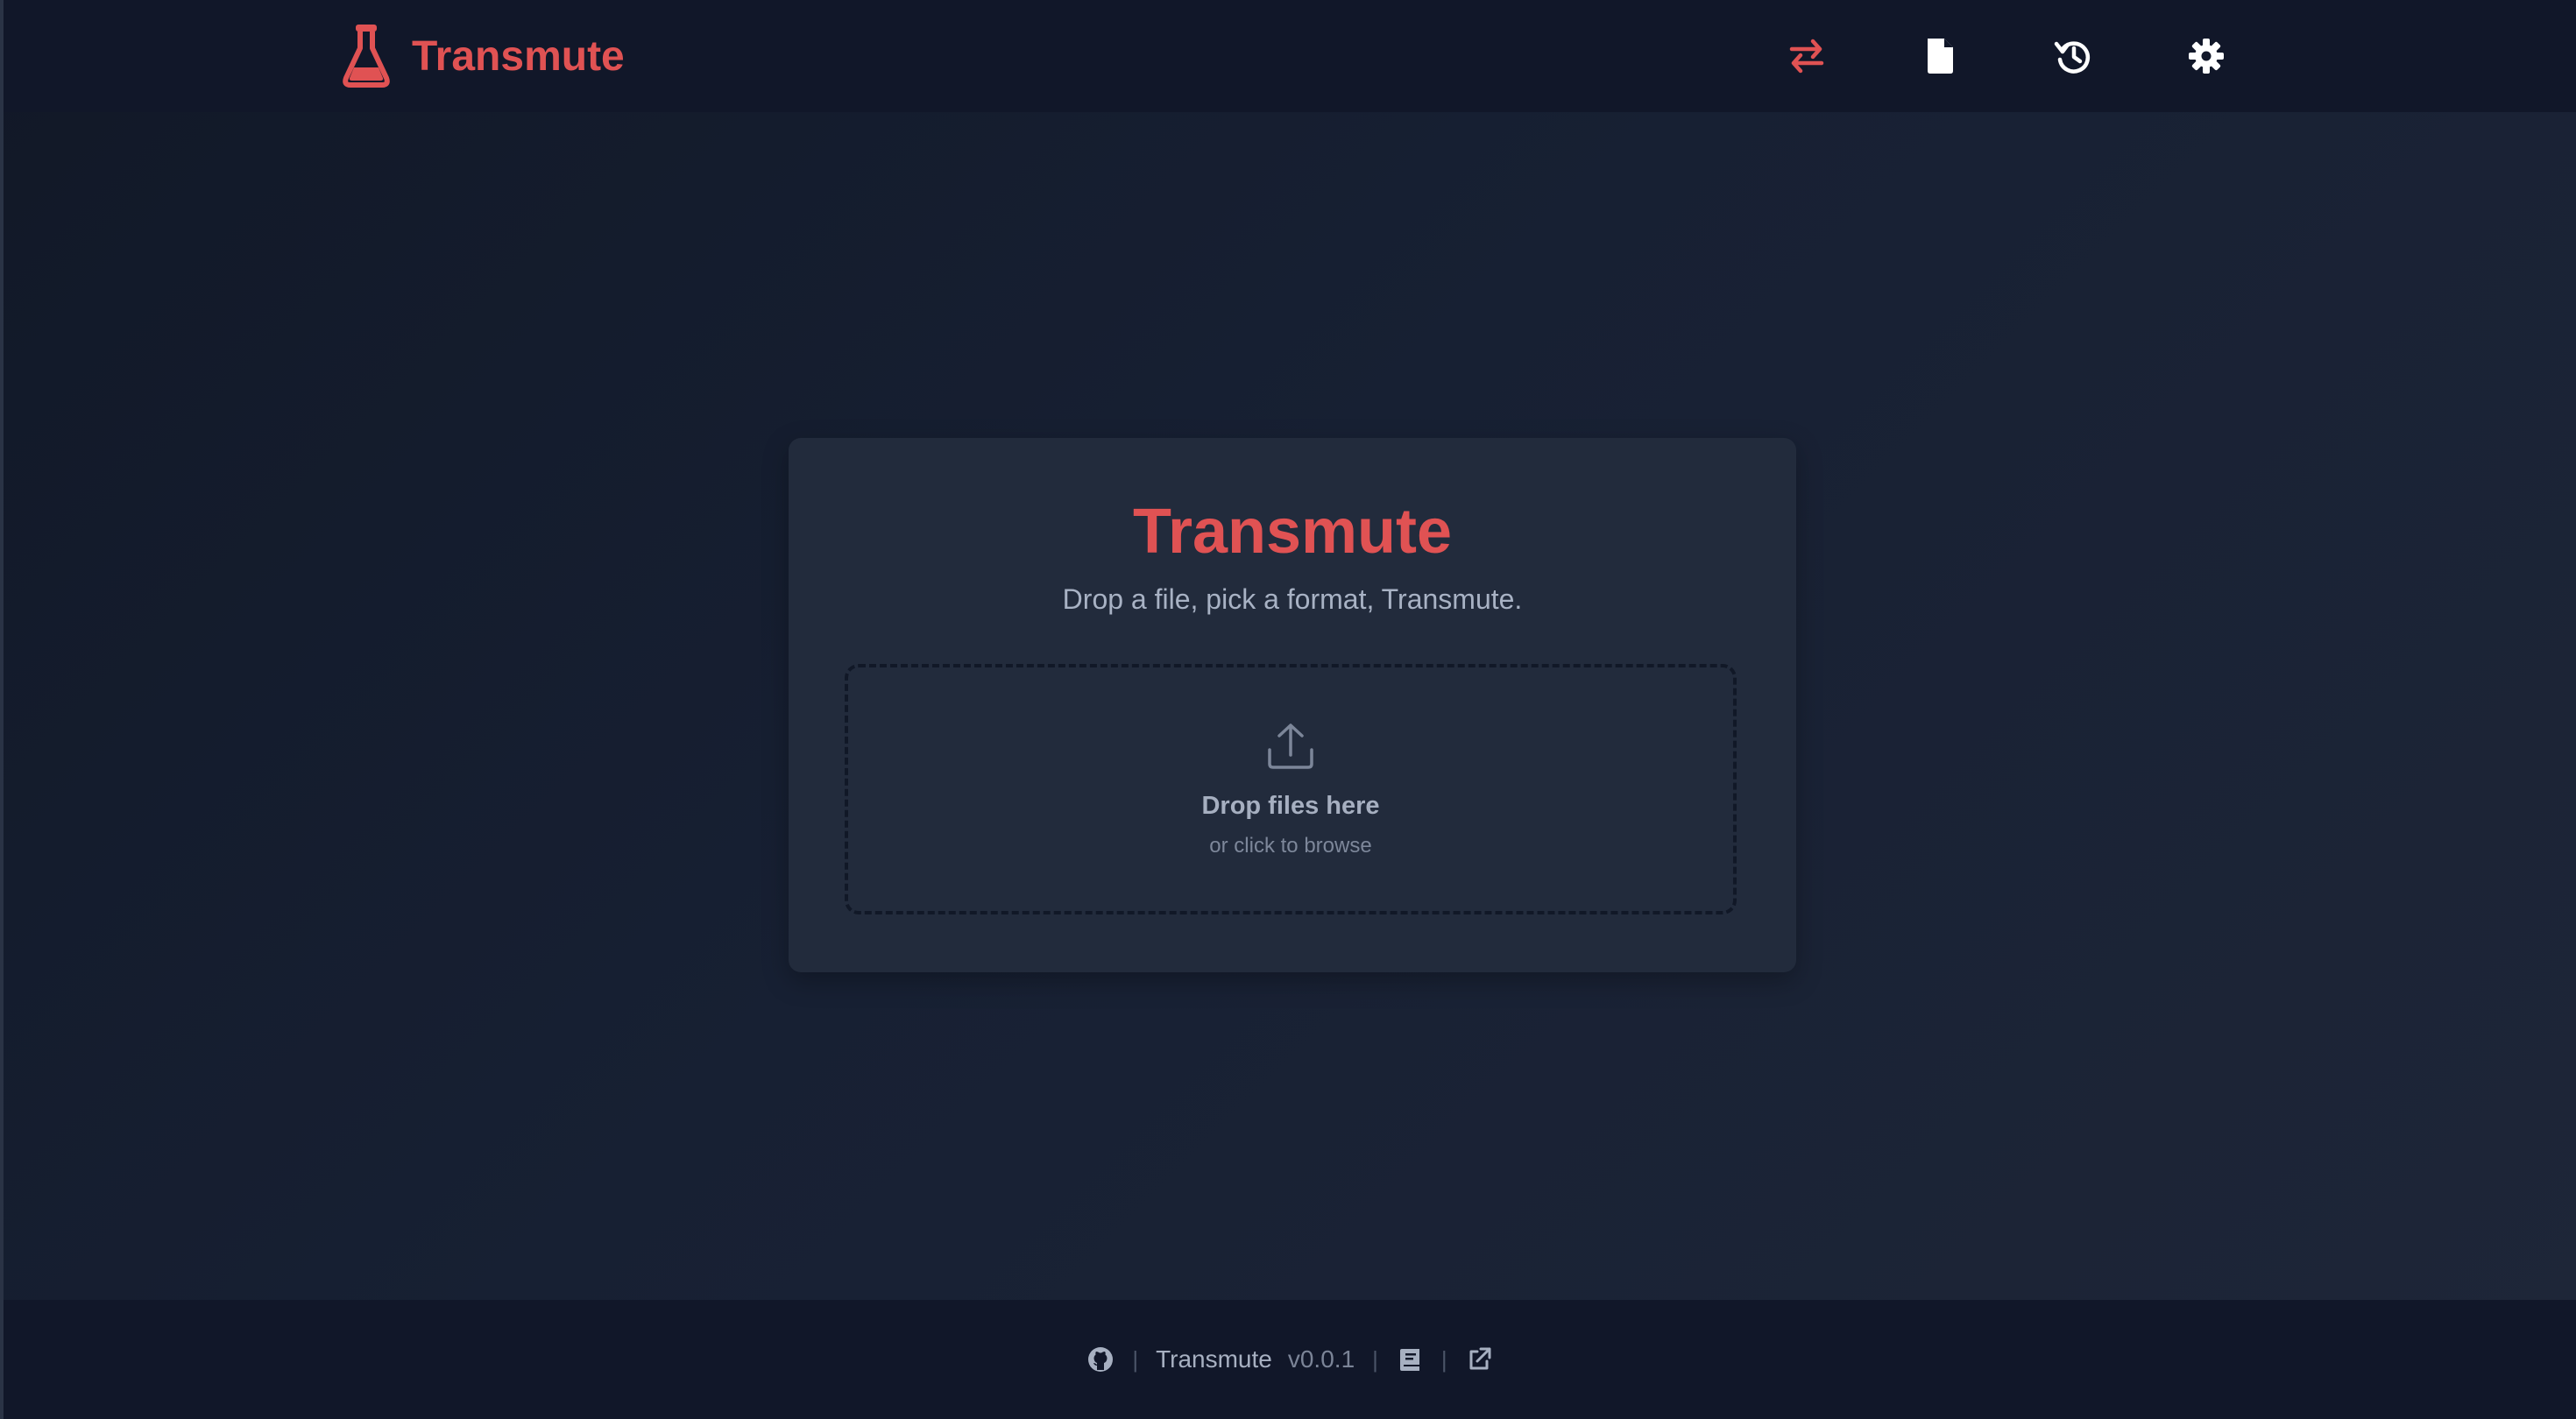 The height and width of the screenshot is (1419, 2576). I want to click on brand-name: Transmute, so click(518, 56).